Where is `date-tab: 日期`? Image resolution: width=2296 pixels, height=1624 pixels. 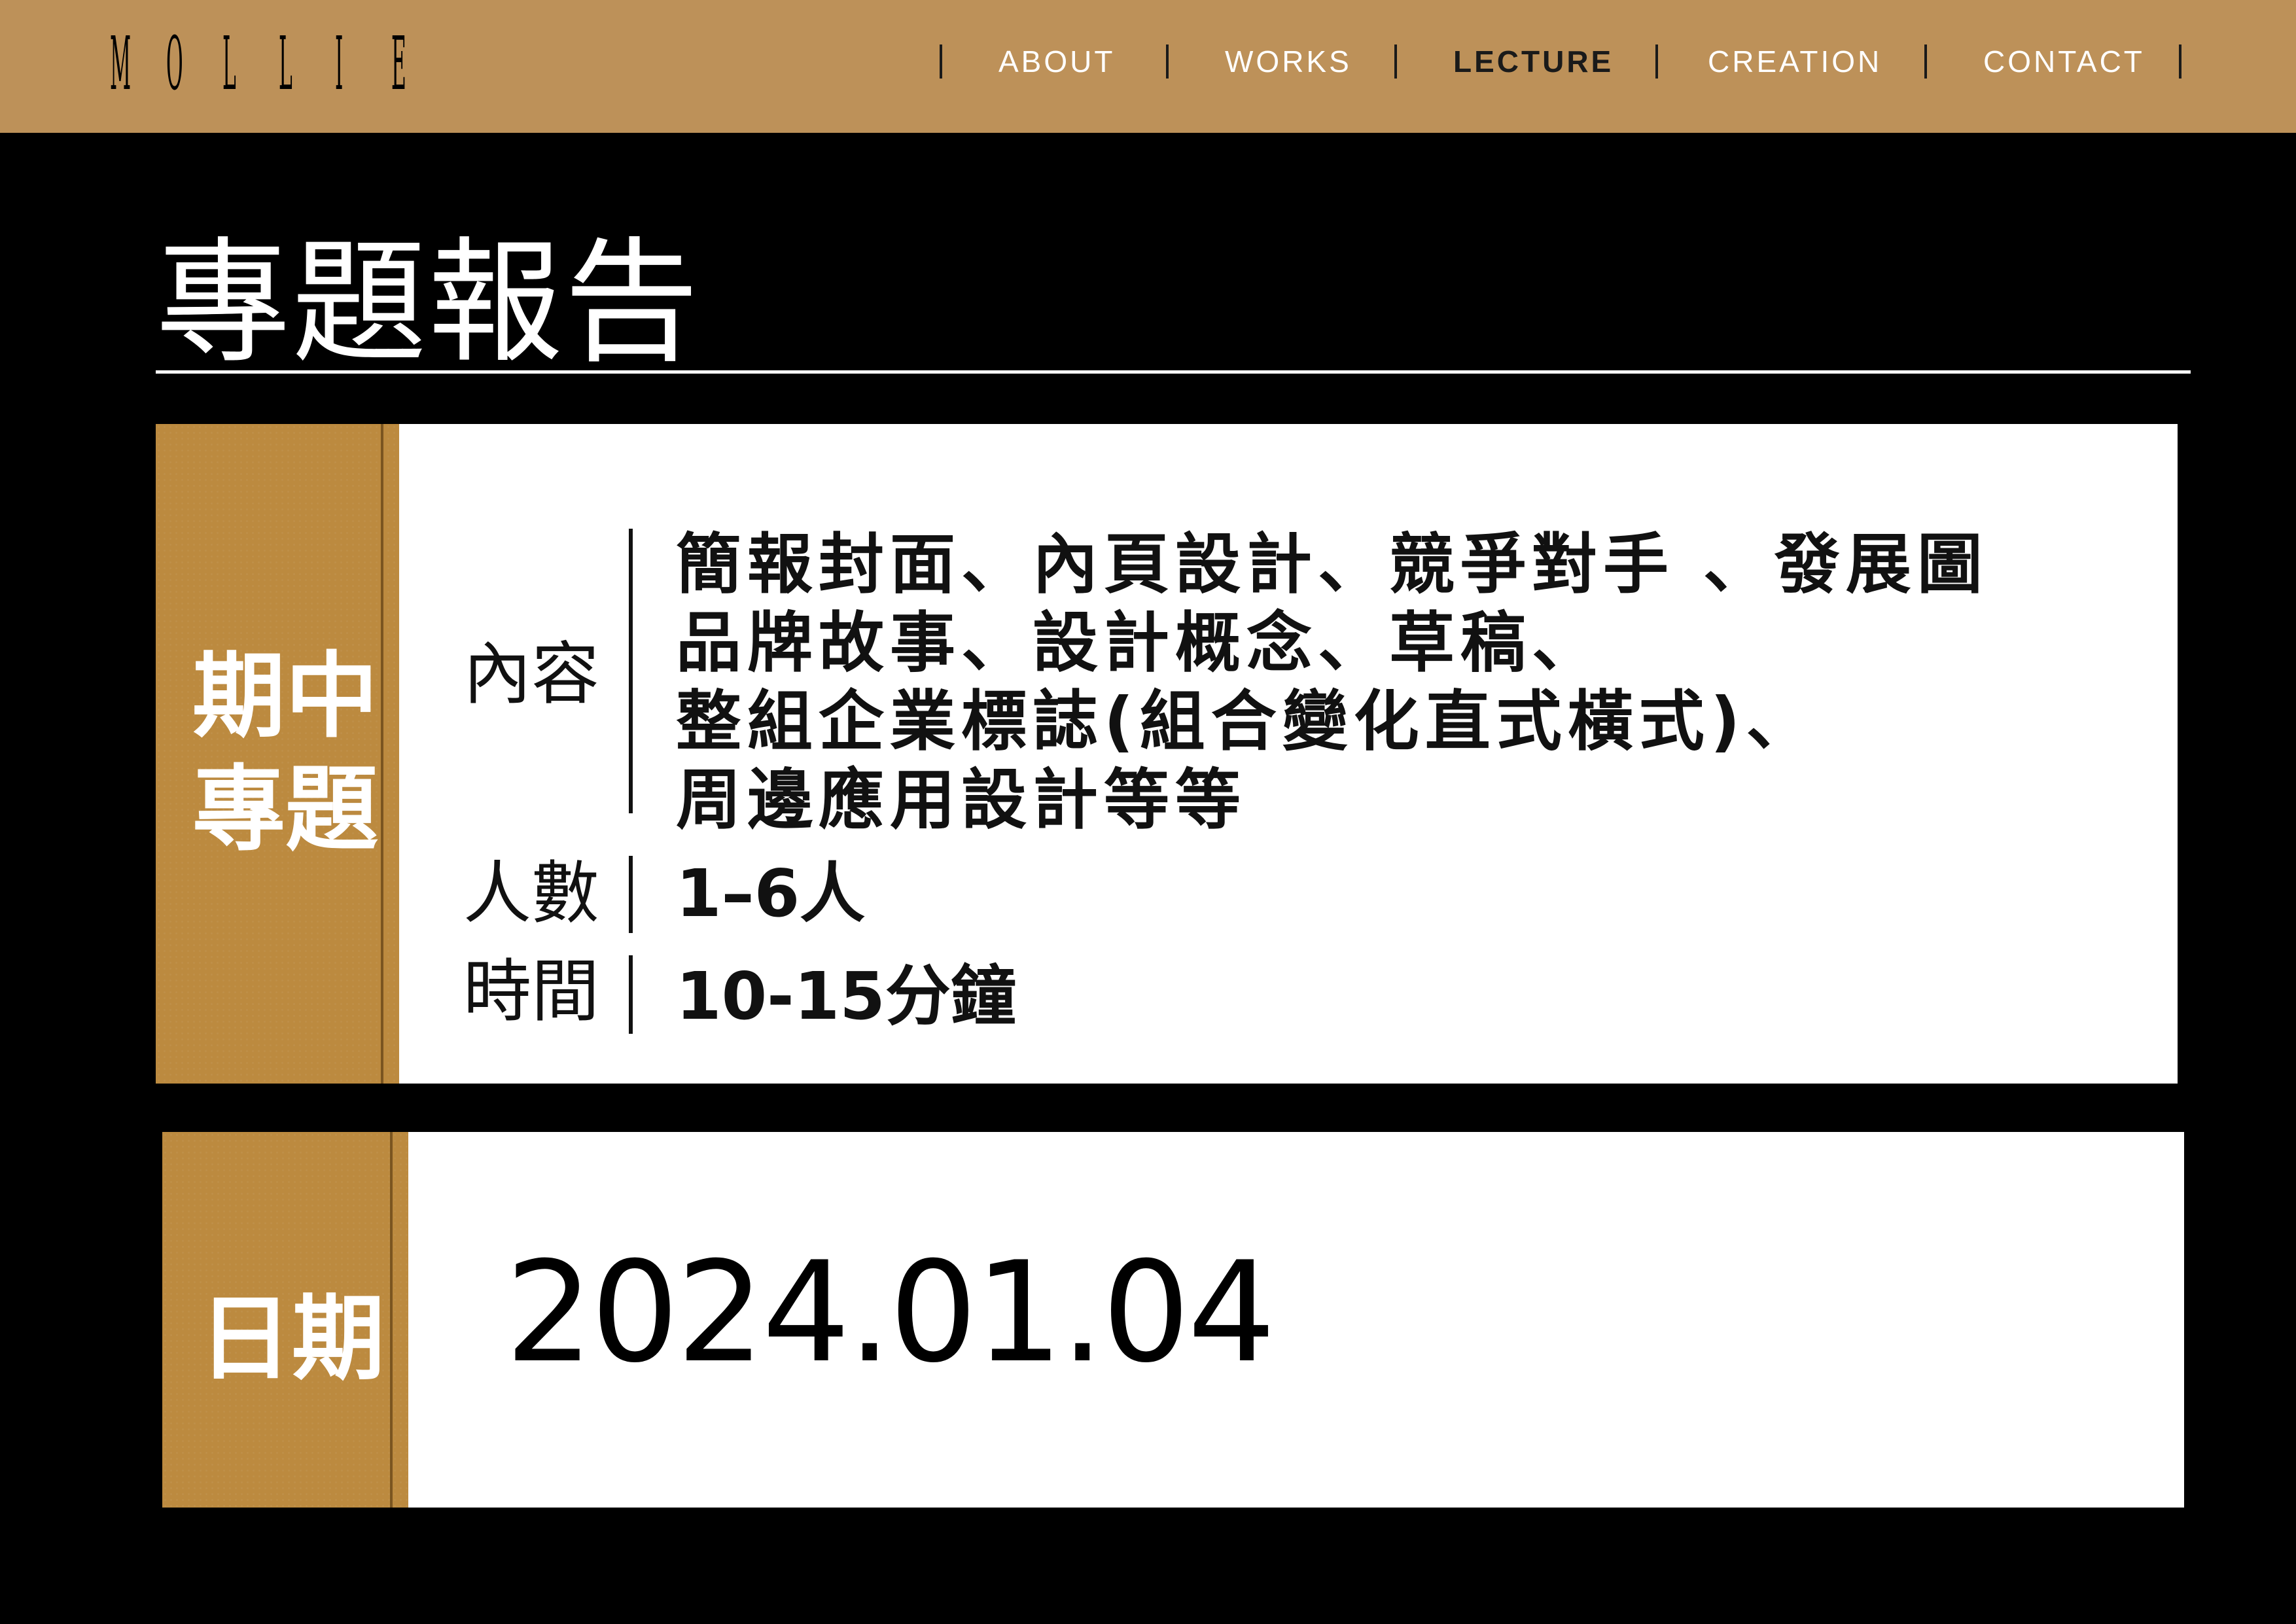 date-tab: 日期 is located at coordinates (285, 1320).